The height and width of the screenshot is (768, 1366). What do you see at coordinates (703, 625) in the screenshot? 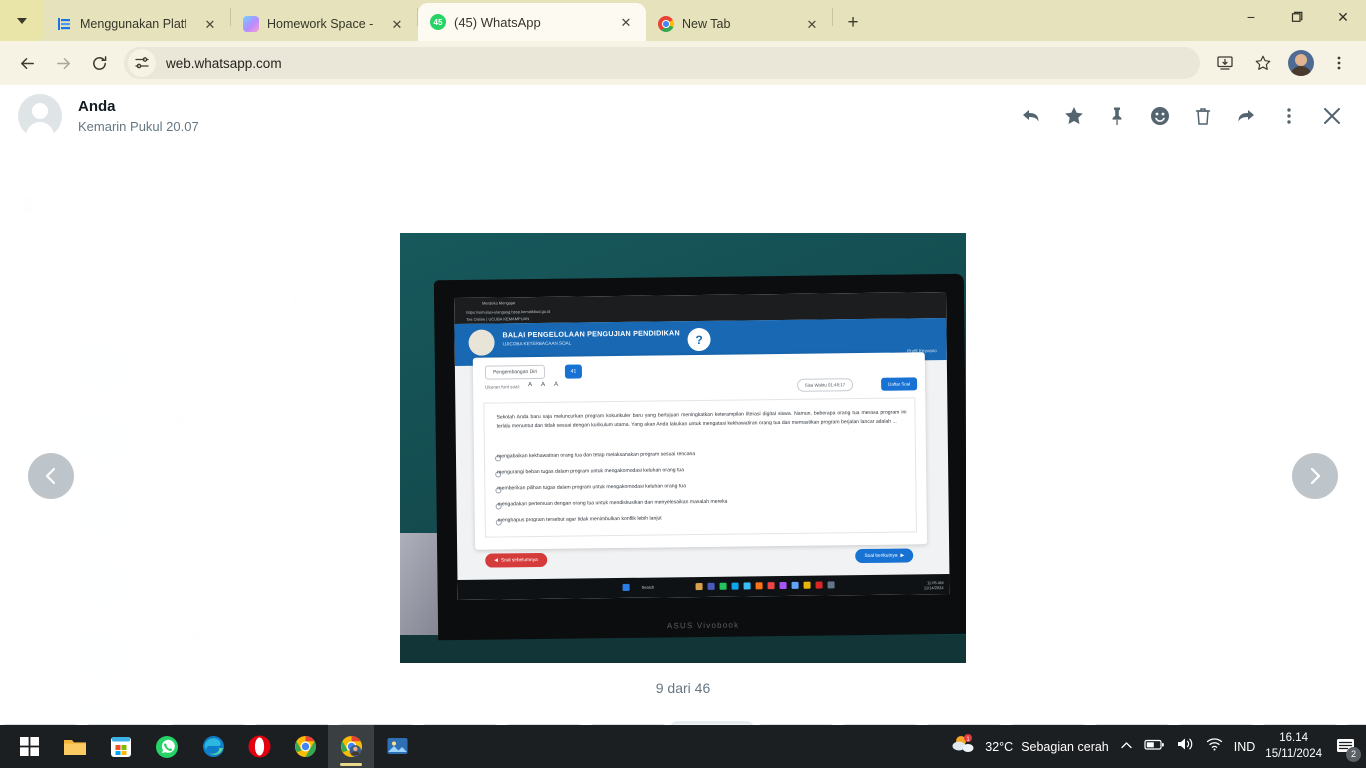
I see `laptop-brand-label: ASUS Vivobook` at bounding box center [703, 625].